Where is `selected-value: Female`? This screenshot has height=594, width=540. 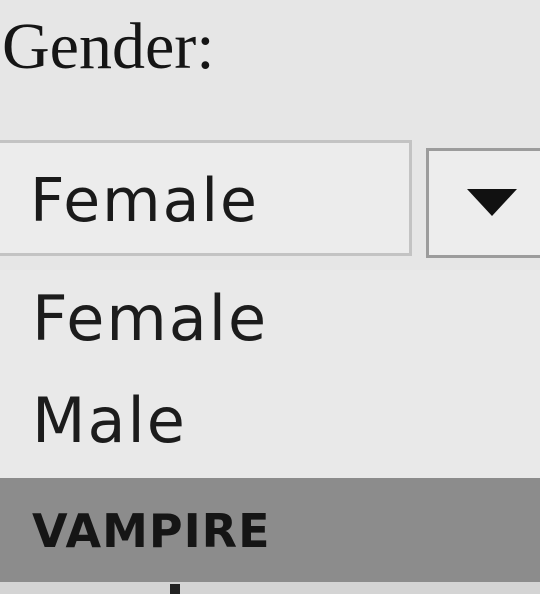
selected-value: Female is located at coordinates (144, 201).